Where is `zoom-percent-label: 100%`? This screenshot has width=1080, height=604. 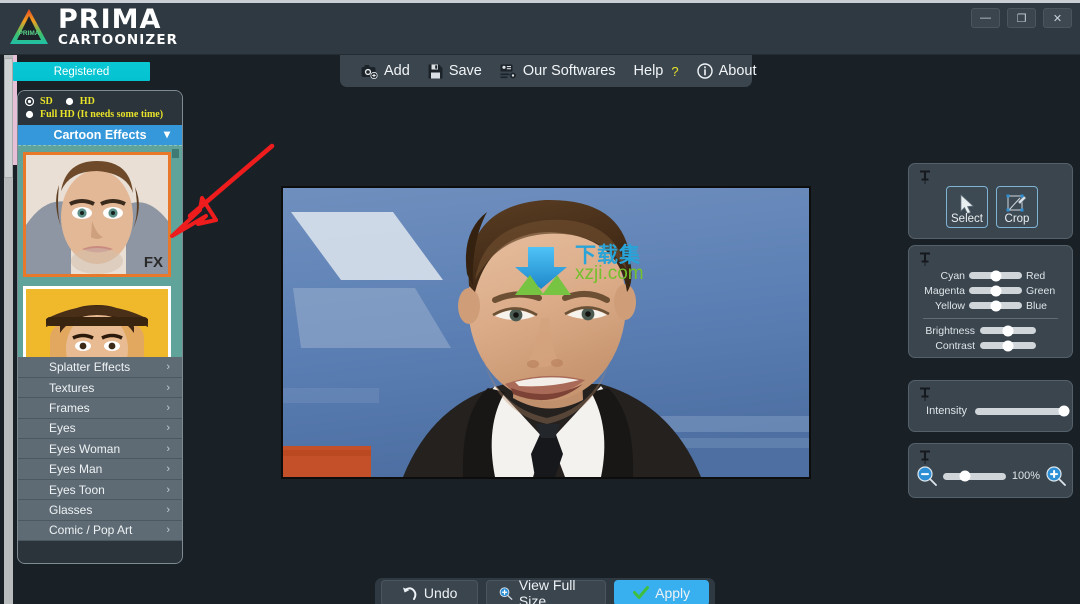
zoom-percent-label: 100% is located at coordinates (1025, 476).